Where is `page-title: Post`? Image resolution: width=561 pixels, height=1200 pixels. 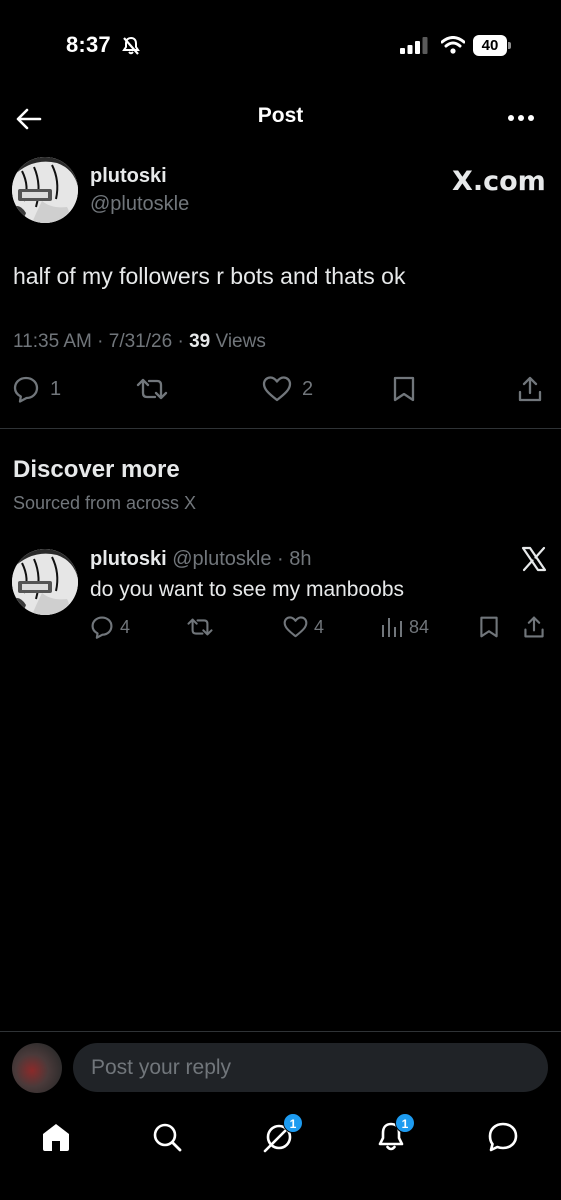 page-title: Post is located at coordinates (280, 115).